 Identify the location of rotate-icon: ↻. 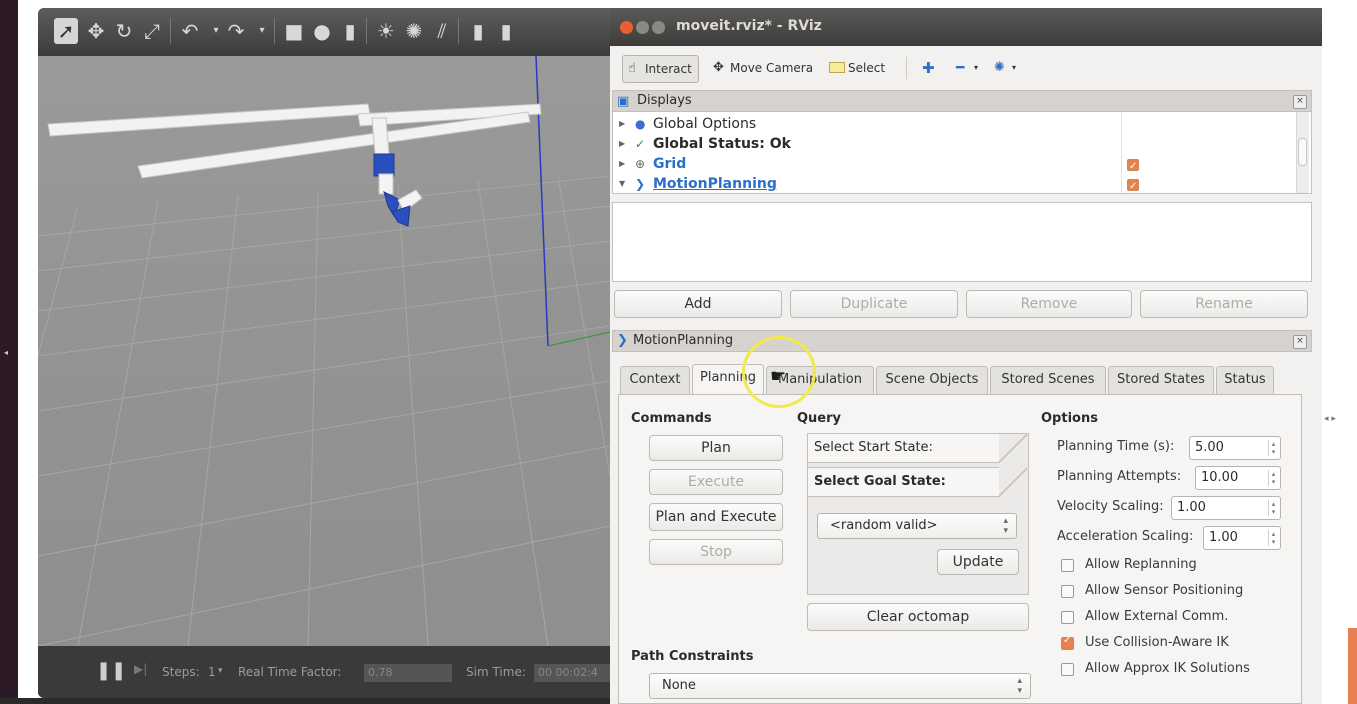
(124, 31).